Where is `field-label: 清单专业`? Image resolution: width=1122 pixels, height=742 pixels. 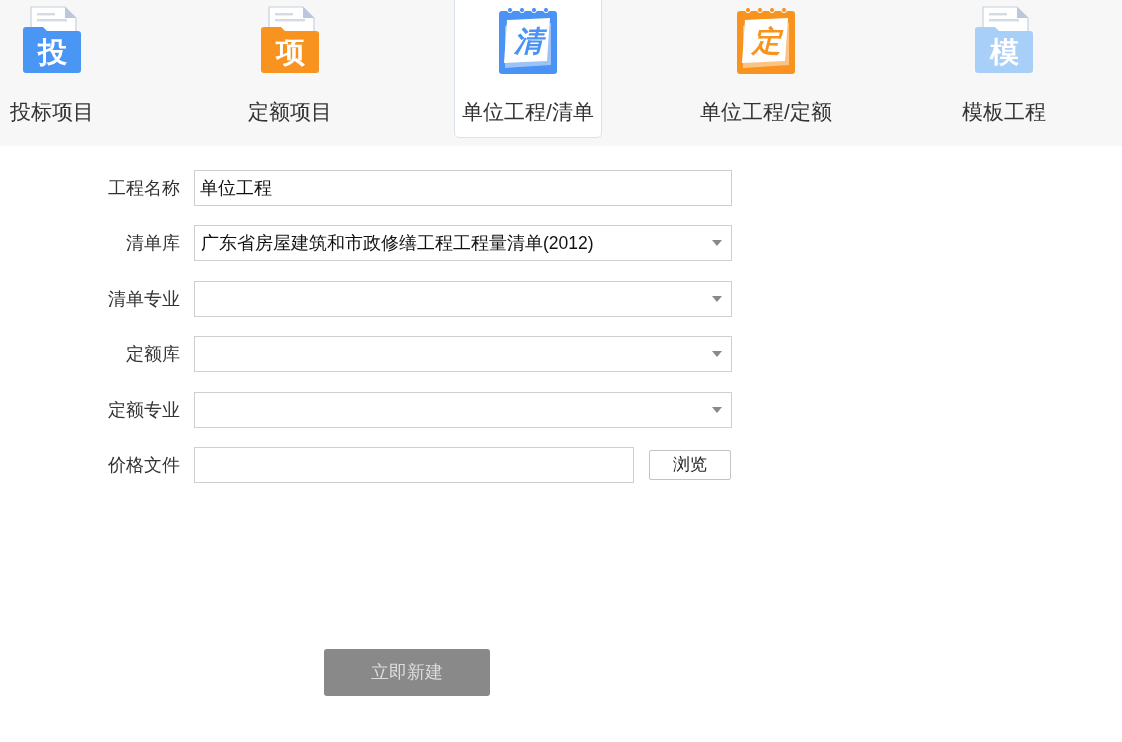 field-label: 清单专业 is located at coordinates (143, 299).